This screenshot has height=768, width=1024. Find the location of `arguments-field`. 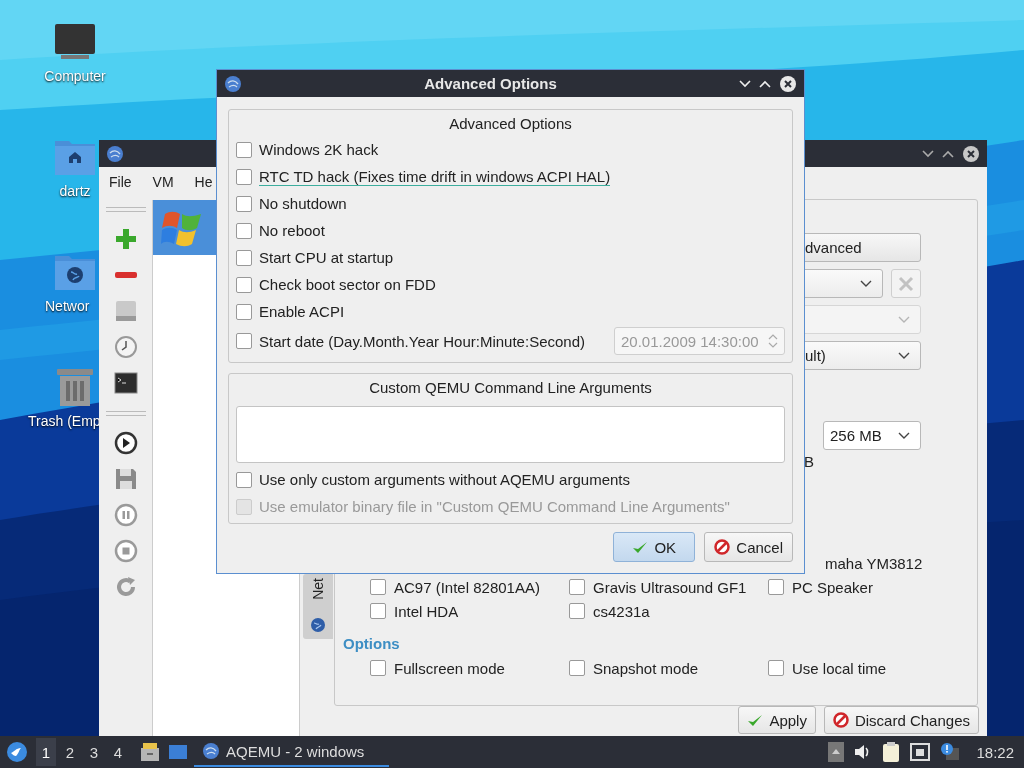

arguments-field is located at coordinates (510, 434).